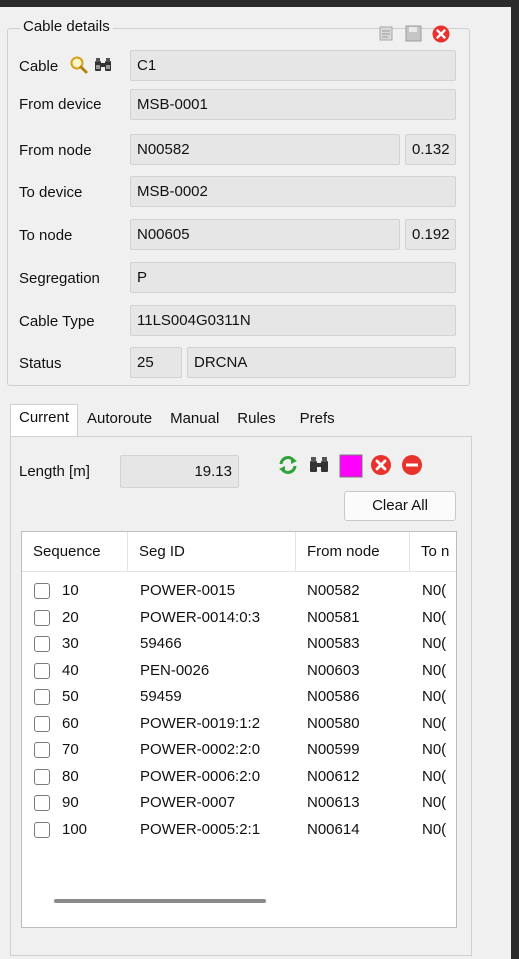  What do you see at coordinates (59, 278) in the screenshot?
I see `segregation-label: Segregation` at bounding box center [59, 278].